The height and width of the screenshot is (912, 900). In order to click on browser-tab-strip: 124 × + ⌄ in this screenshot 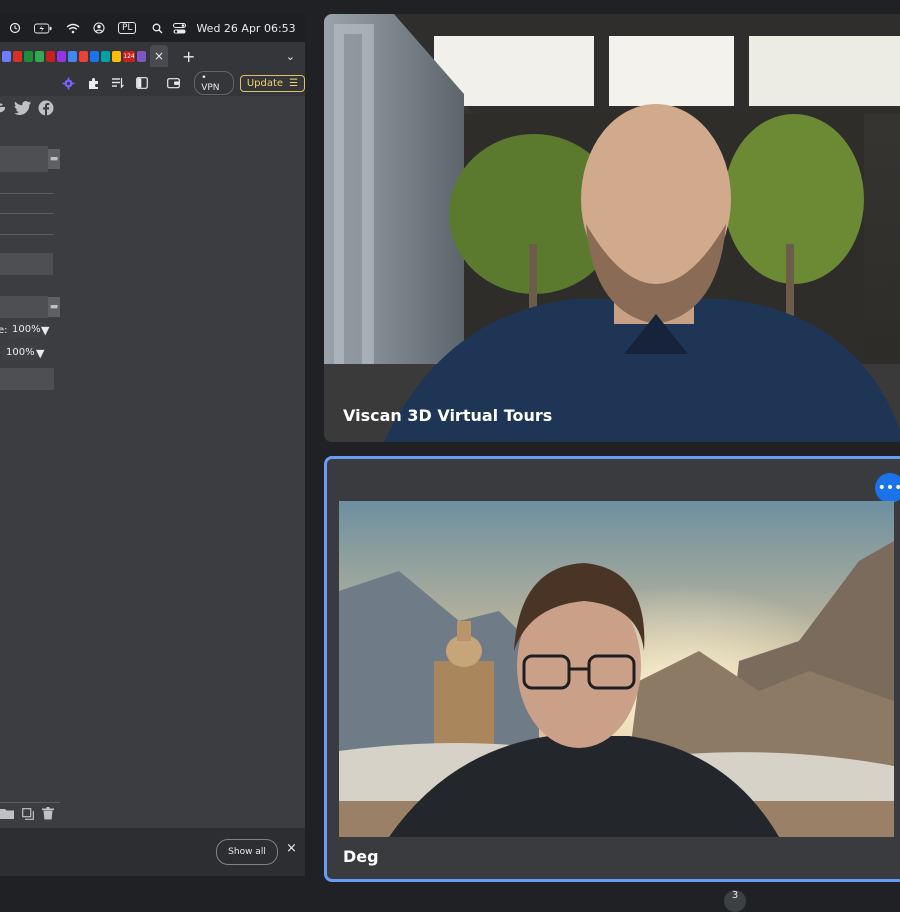, I will do `click(152, 56)`.